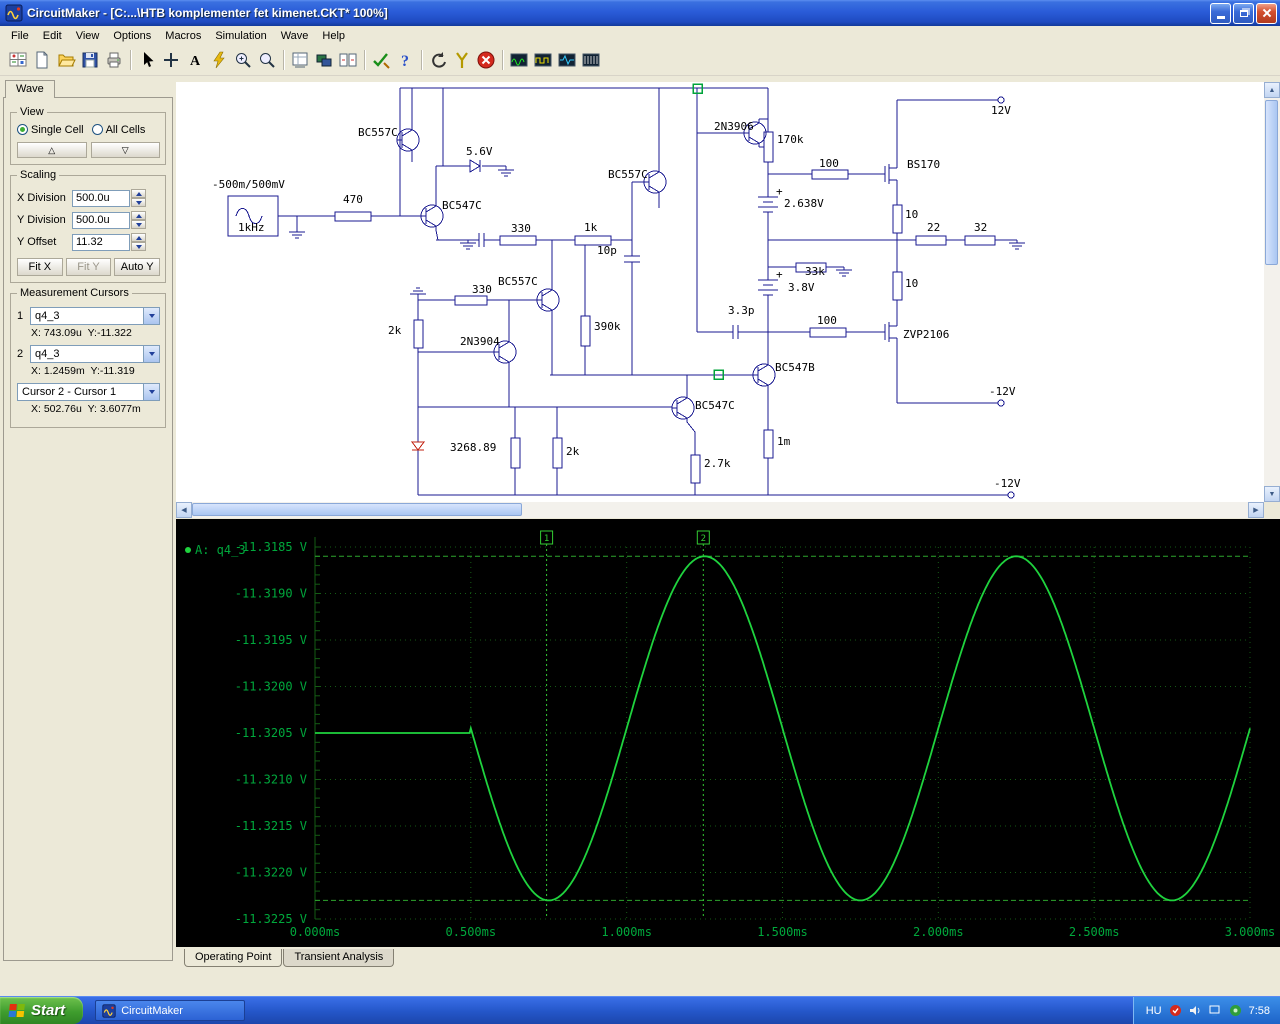 The width and height of the screenshot is (1280, 1024). What do you see at coordinates (801, 287) in the screenshot?
I see `schematic-label: 3.8V` at bounding box center [801, 287].